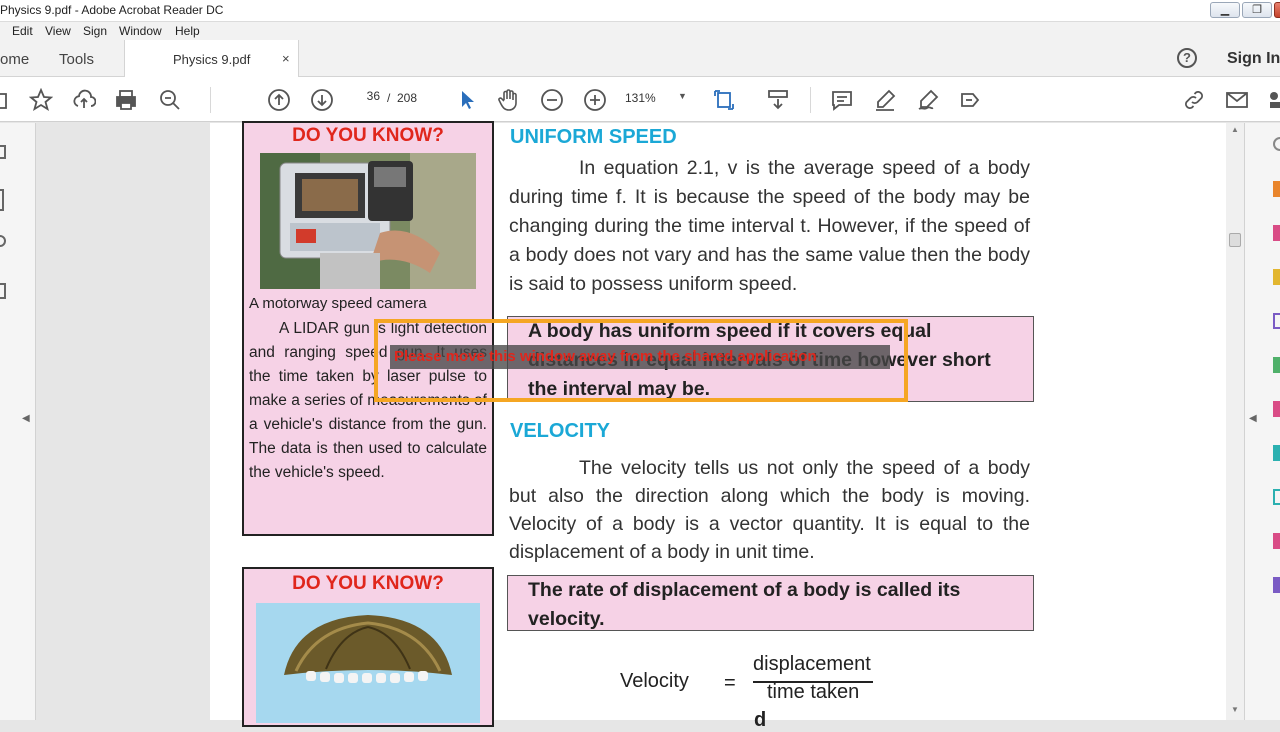 The image size is (1280, 732). Describe the element at coordinates (885, 100) in the screenshot. I see `highlight-icon` at that location.